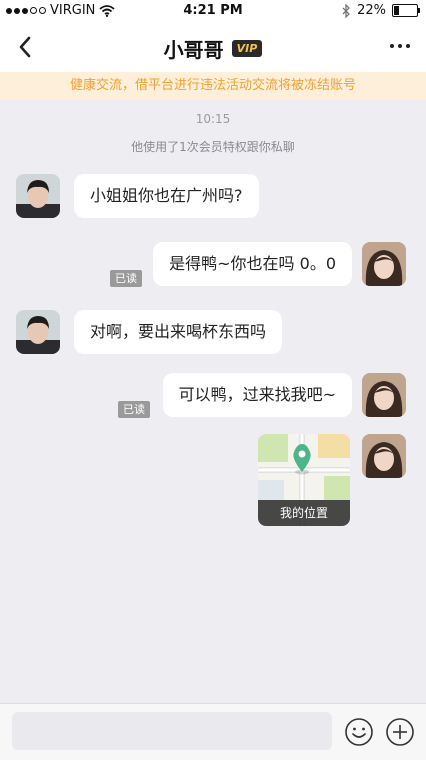 The height and width of the screenshot is (760, 426). I want to click on battery-icon, so click(406, 10).